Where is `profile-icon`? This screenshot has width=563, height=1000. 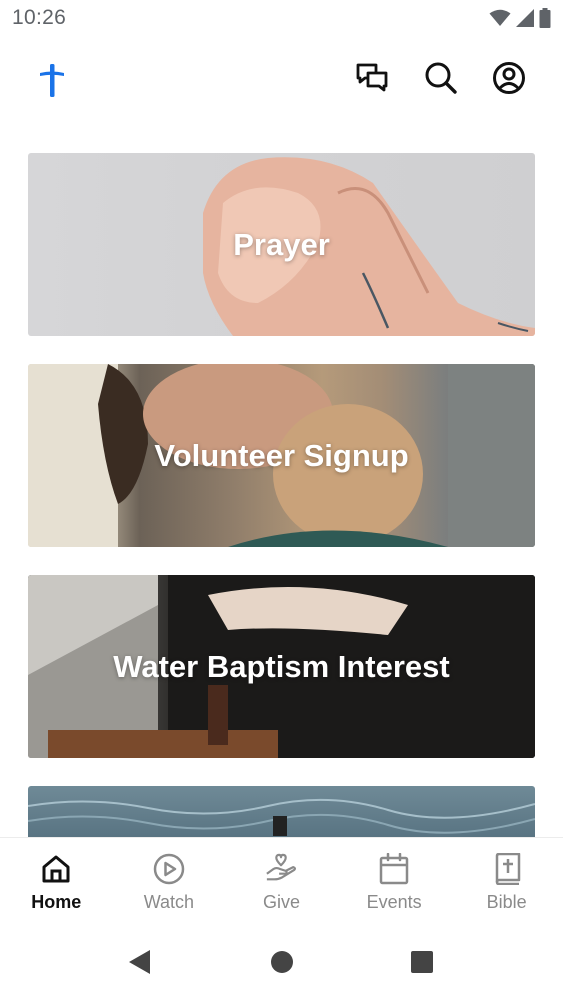
profile-icon is located at coordinates (509, 80).